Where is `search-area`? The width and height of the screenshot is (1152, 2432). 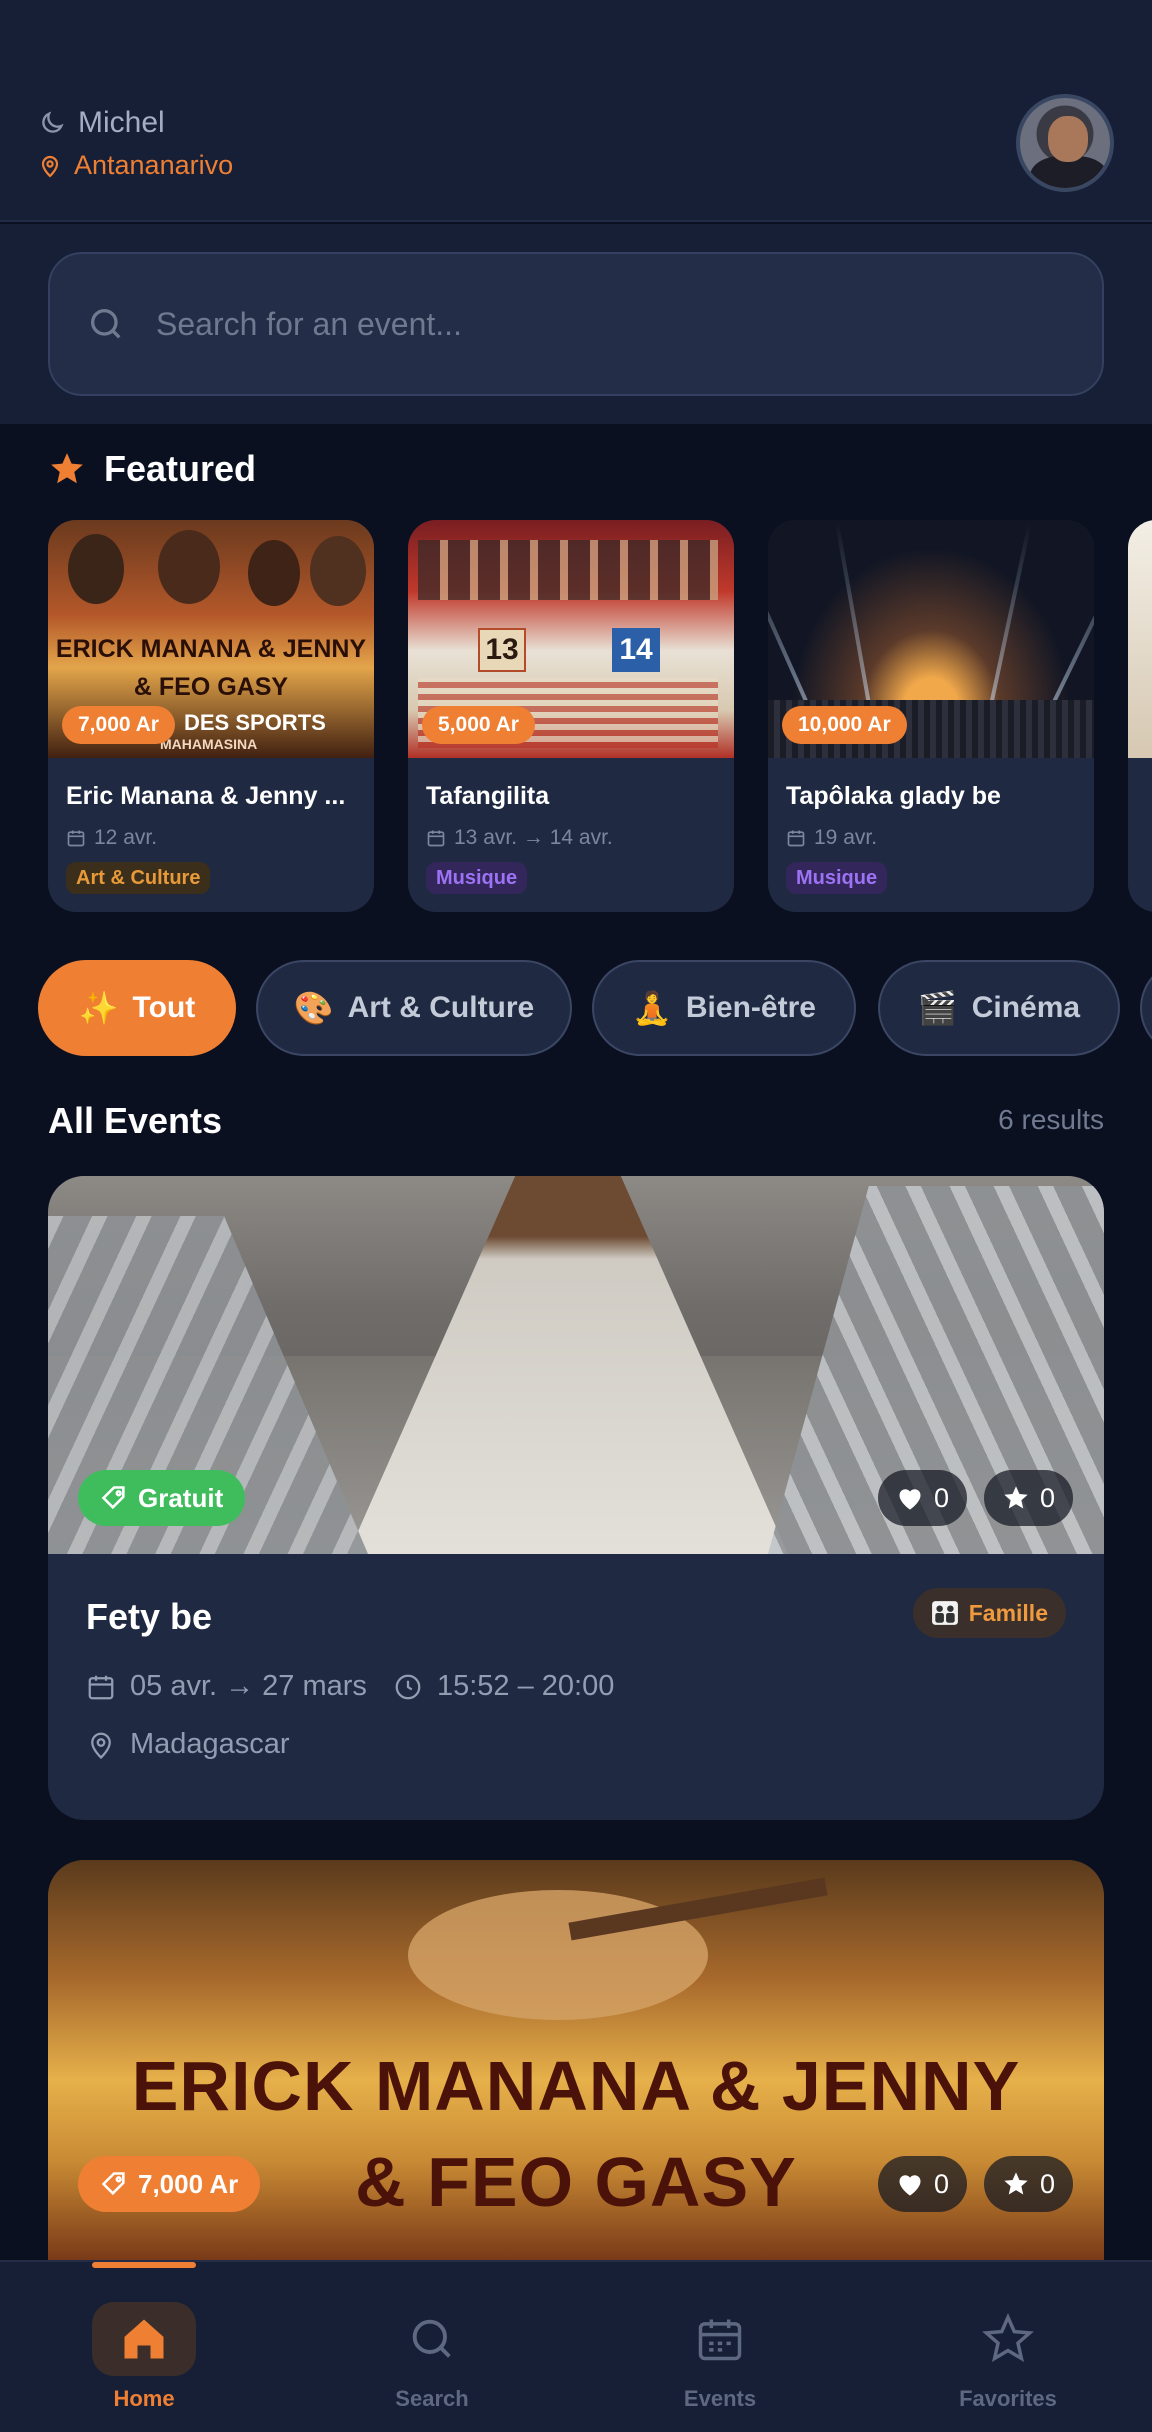
search-area is located at coordinates (576, 324).